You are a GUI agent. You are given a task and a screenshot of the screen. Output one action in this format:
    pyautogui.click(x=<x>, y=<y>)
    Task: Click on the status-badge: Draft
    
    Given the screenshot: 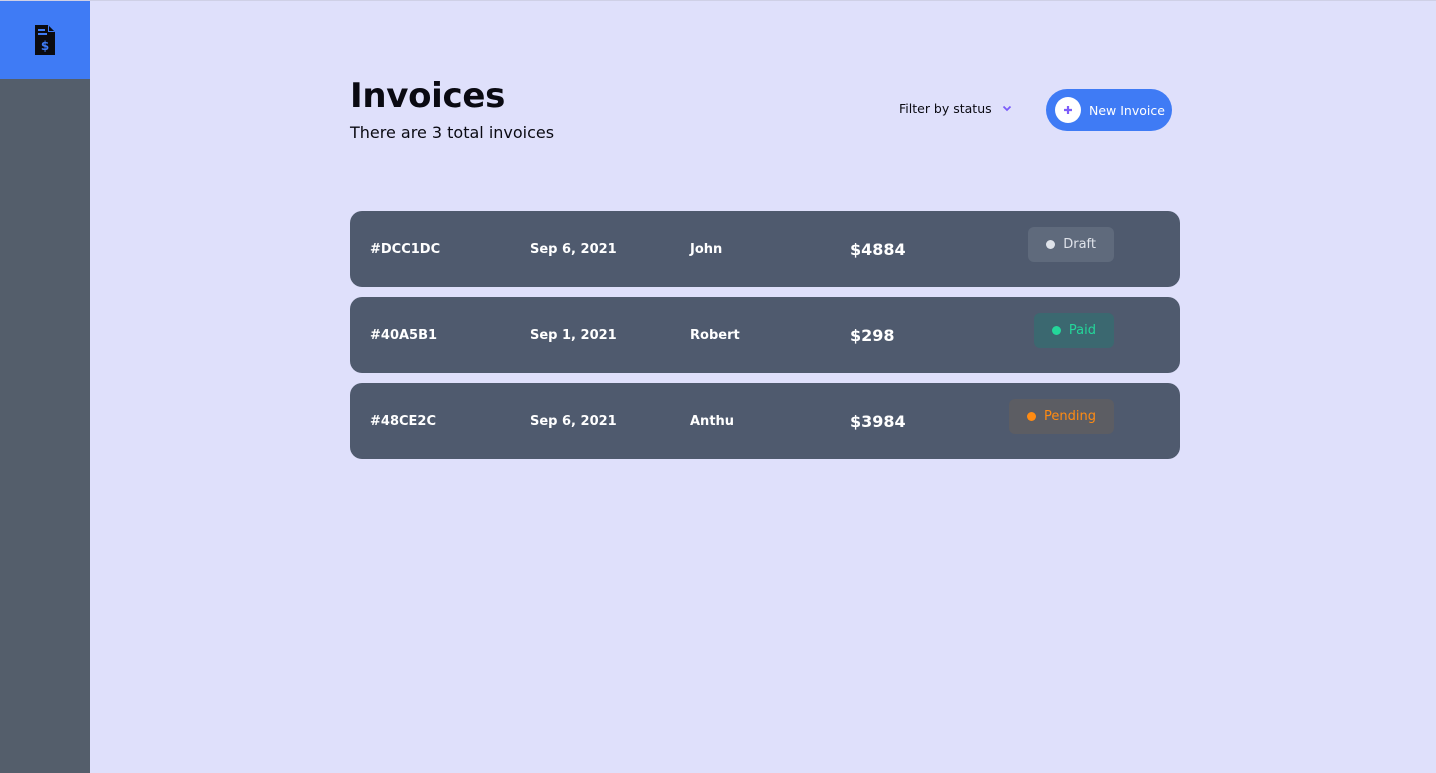 What is the action you would take?
    pyautogui.click(x=1071, y=244)
    